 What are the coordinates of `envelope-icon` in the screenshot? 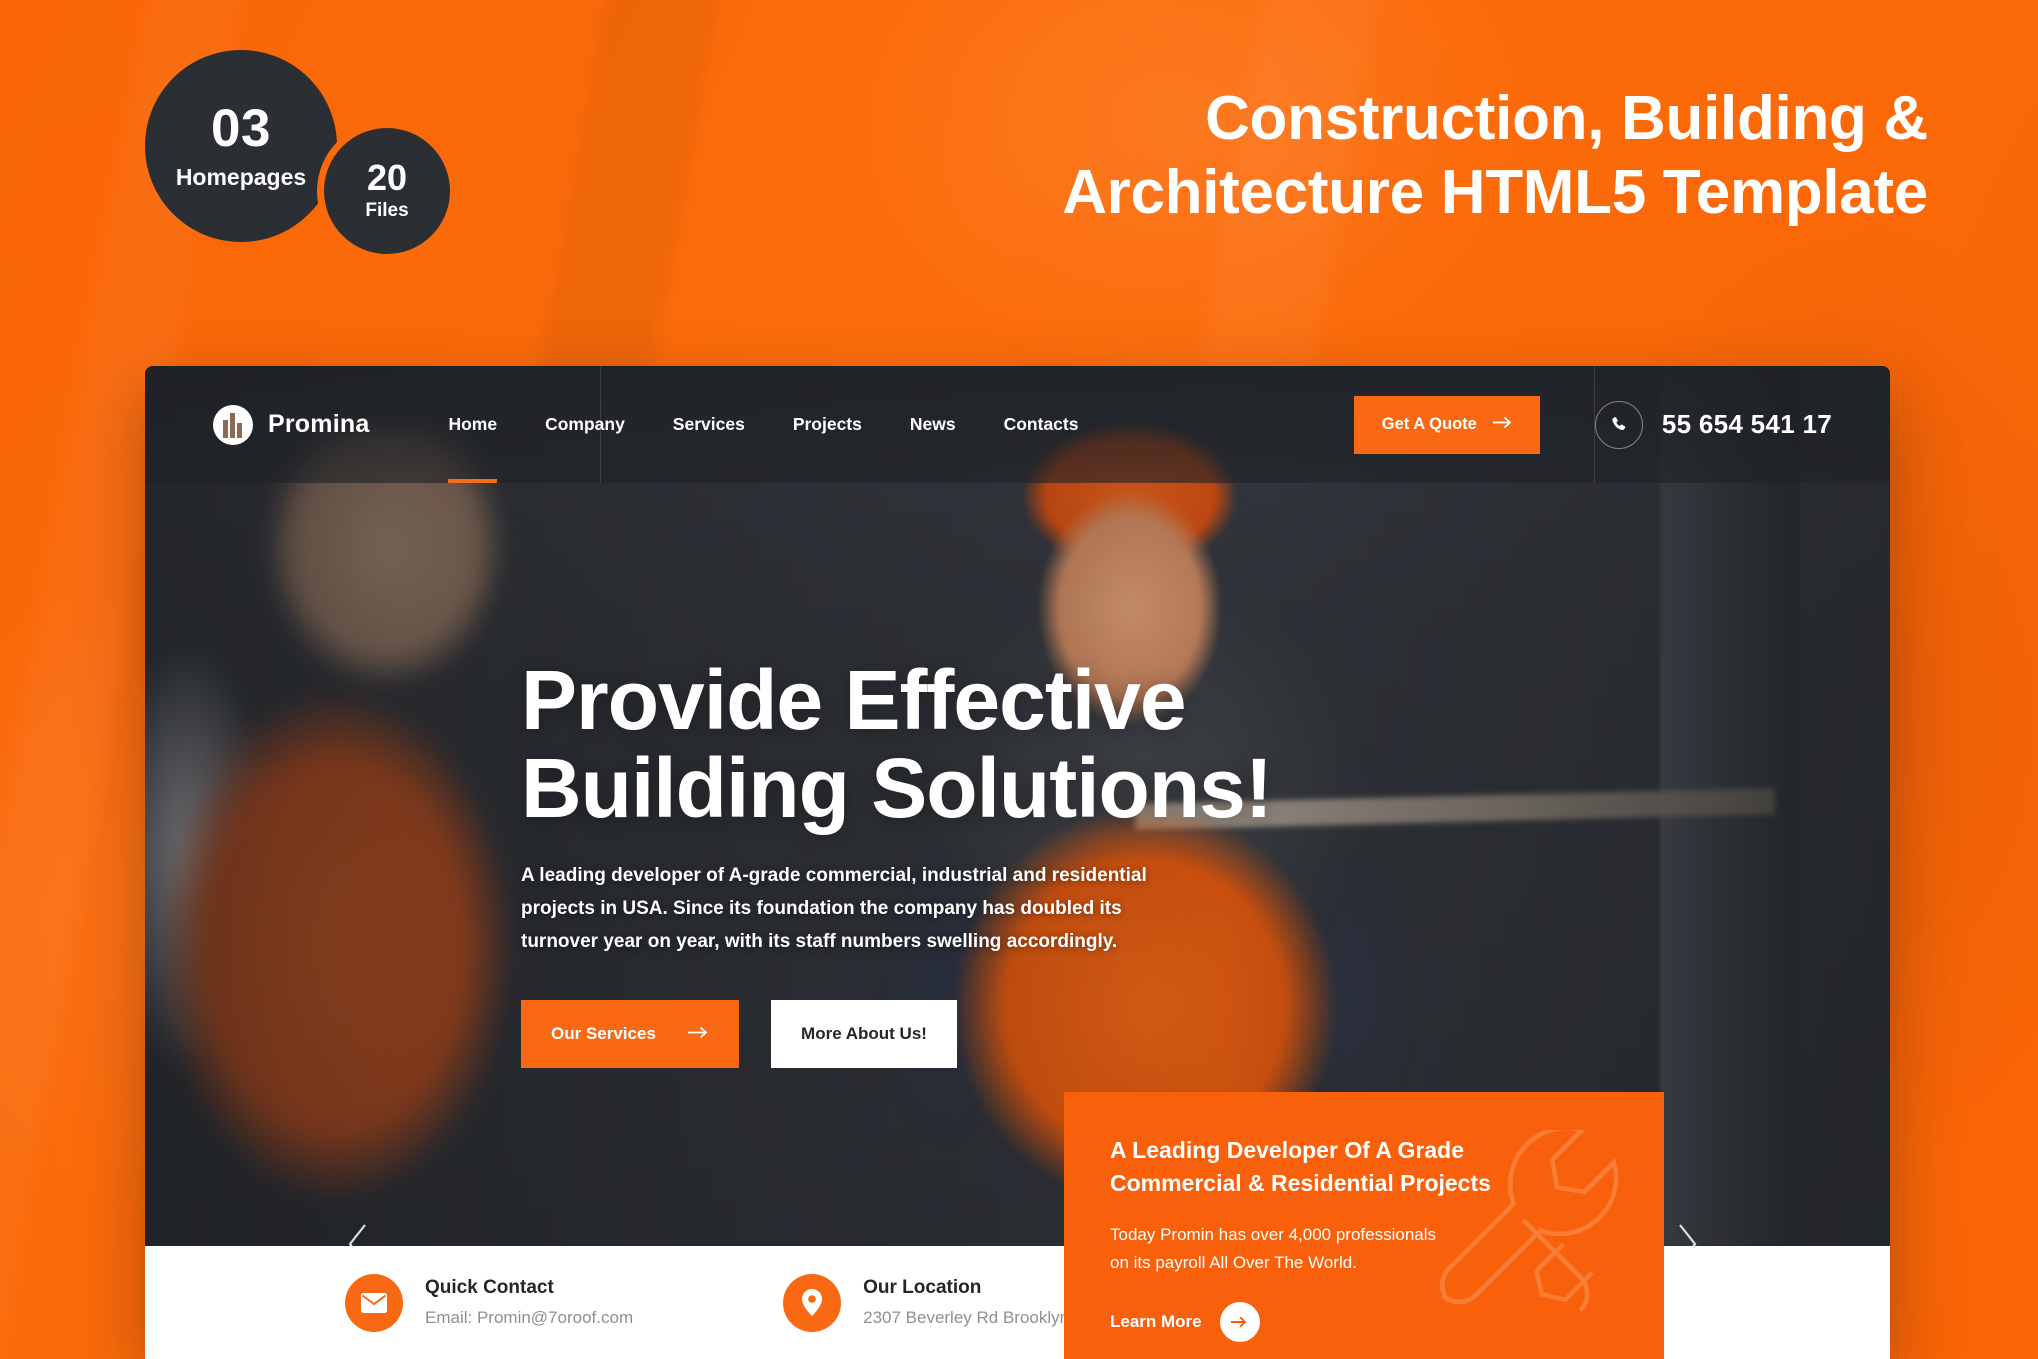 It's located at (374, 1302).